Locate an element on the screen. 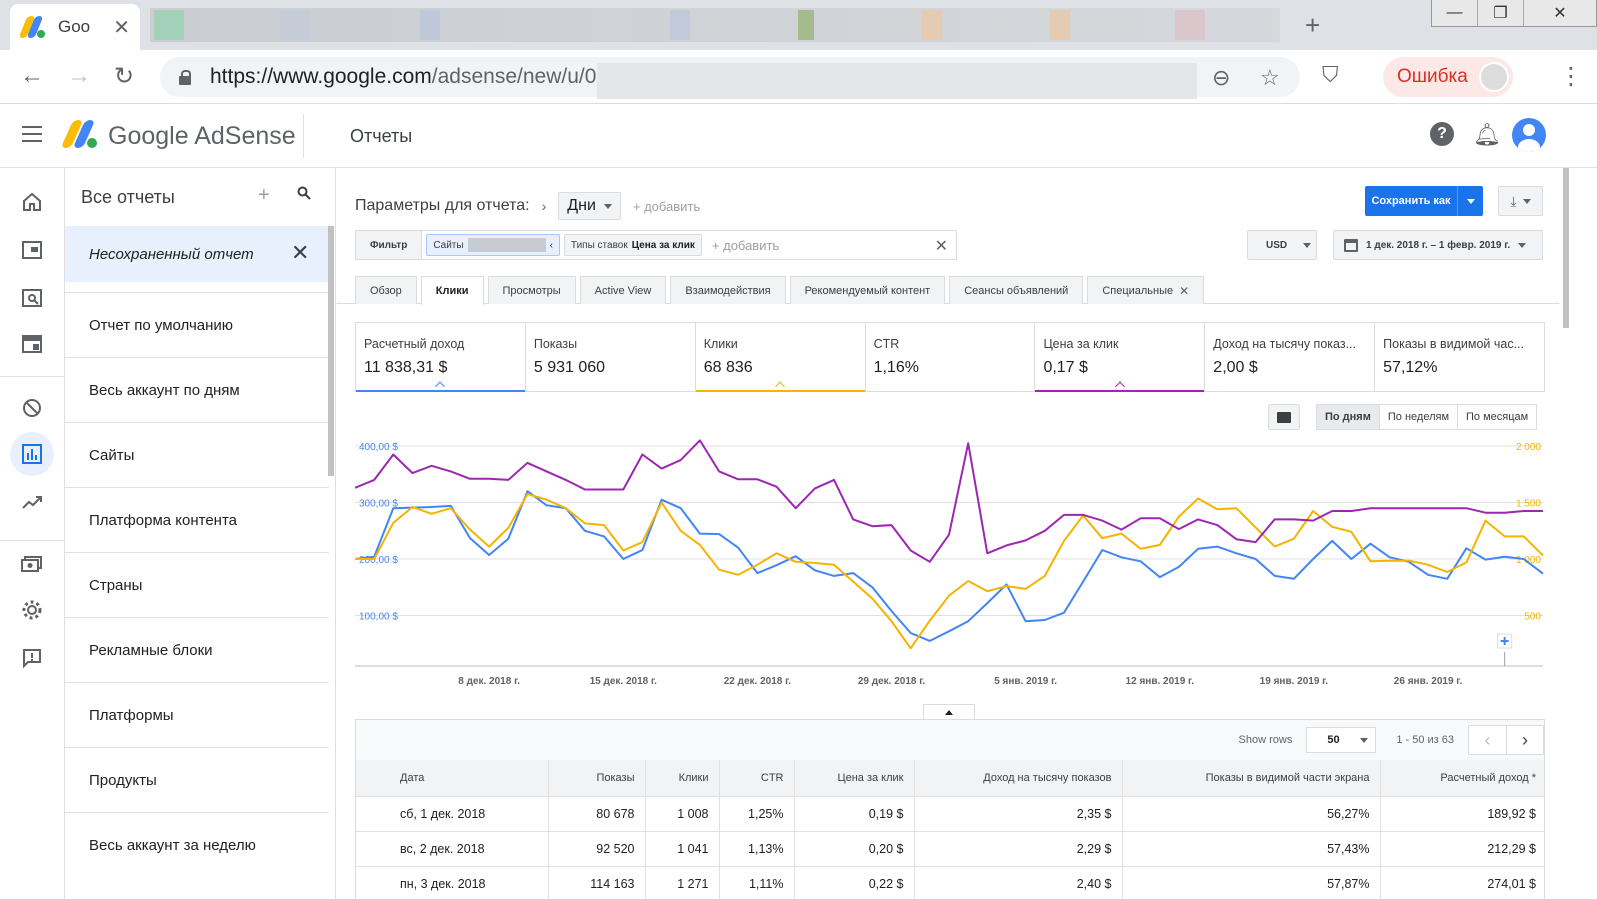 The width and height of the screenshot is (1597, 899). tab-active-view: Active View is located at coordinates (623, 290).